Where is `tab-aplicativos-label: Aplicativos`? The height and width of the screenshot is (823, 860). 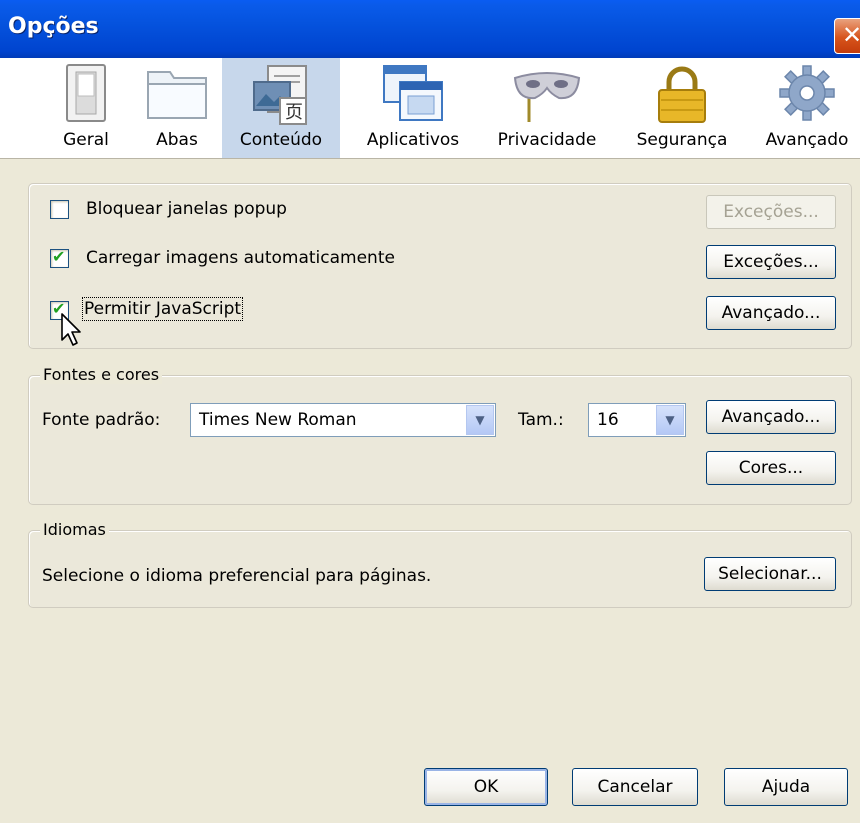
tab-aplicativos-label: Aplicativos is located at coordinates (413, 140).